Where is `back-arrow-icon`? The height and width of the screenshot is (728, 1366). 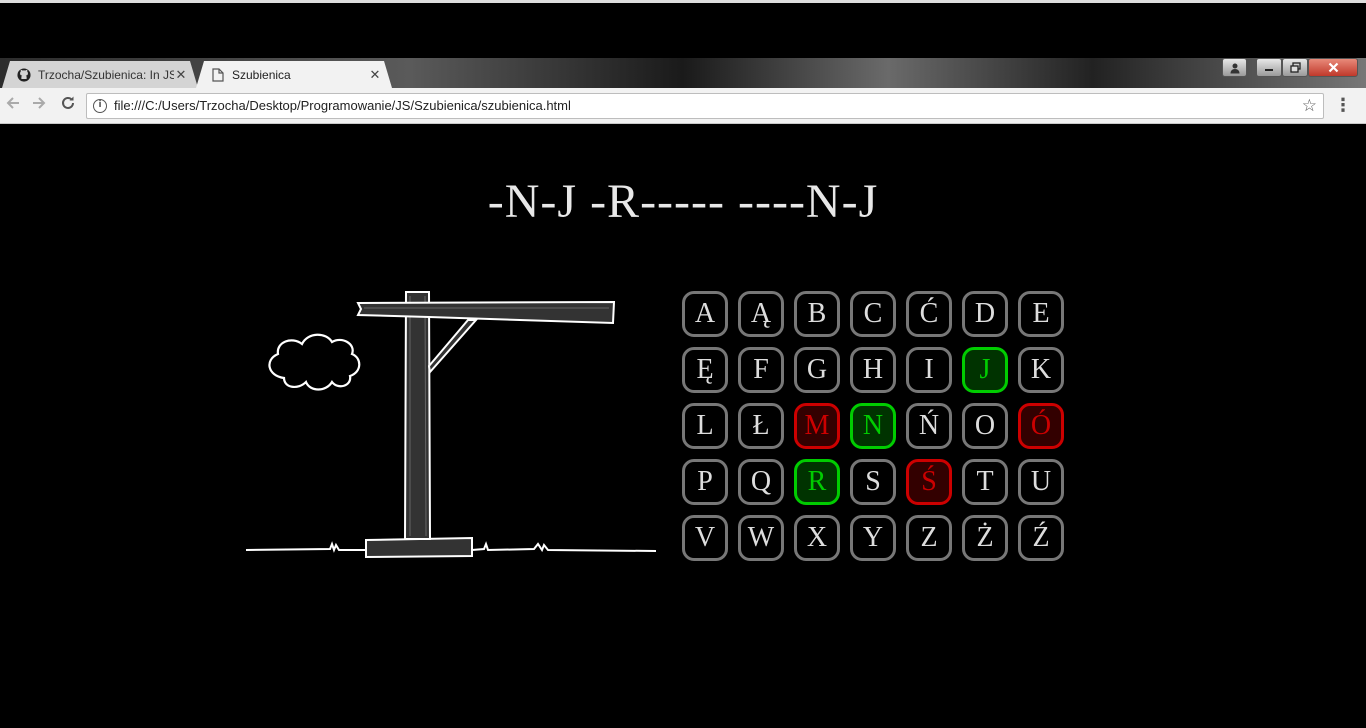
back-arrow-icon is located at coordinates (12, 103).